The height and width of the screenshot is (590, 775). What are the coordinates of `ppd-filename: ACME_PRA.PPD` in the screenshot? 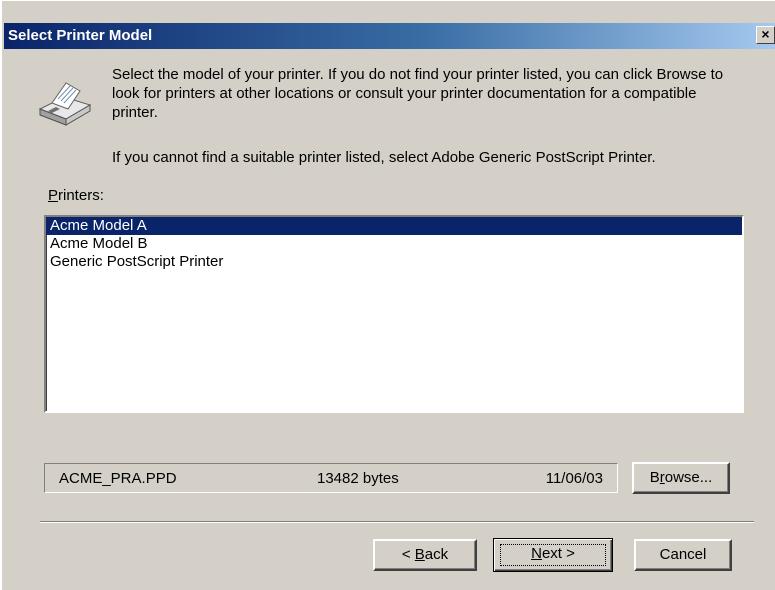 It's located at (118, 478).